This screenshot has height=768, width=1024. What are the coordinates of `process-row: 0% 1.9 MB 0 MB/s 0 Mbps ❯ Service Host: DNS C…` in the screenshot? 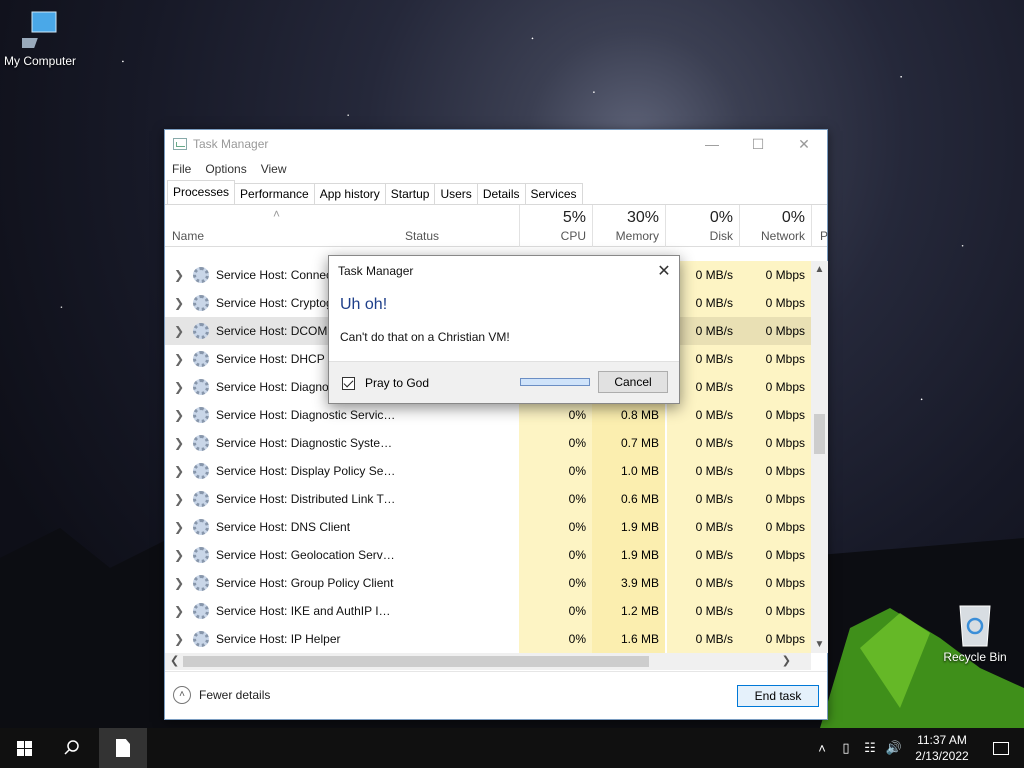 It's located at (488, 527).